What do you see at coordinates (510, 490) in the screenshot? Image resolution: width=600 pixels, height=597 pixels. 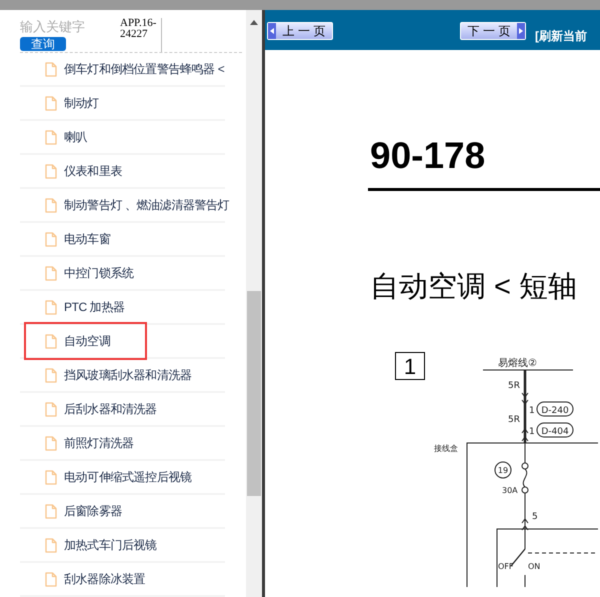 I see `fuse-rating: 30A` at bounding box center [510, 490].